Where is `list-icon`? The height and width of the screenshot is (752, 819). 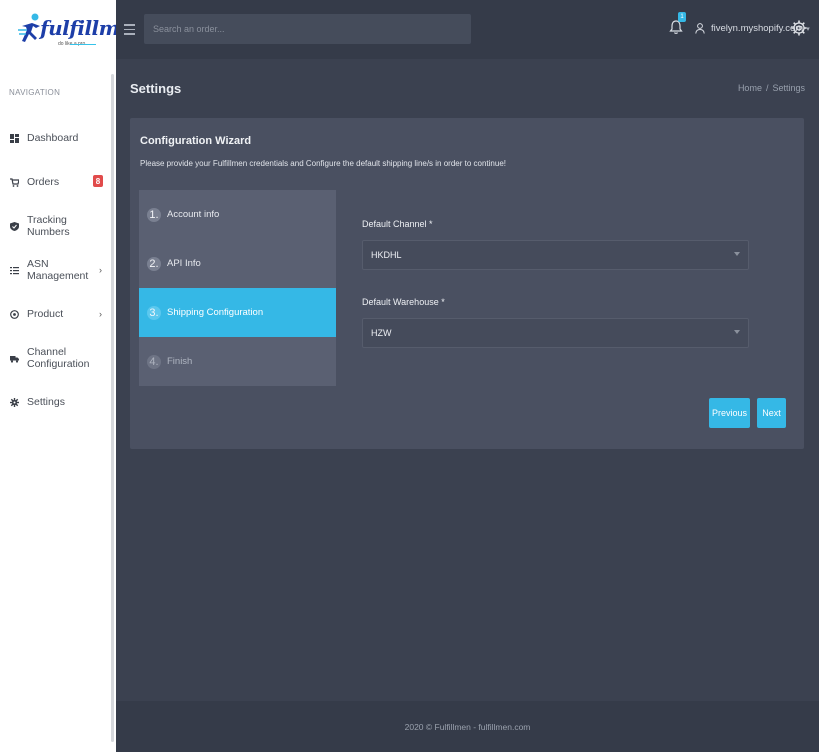 list-icon is located at coordinates (14, 270).